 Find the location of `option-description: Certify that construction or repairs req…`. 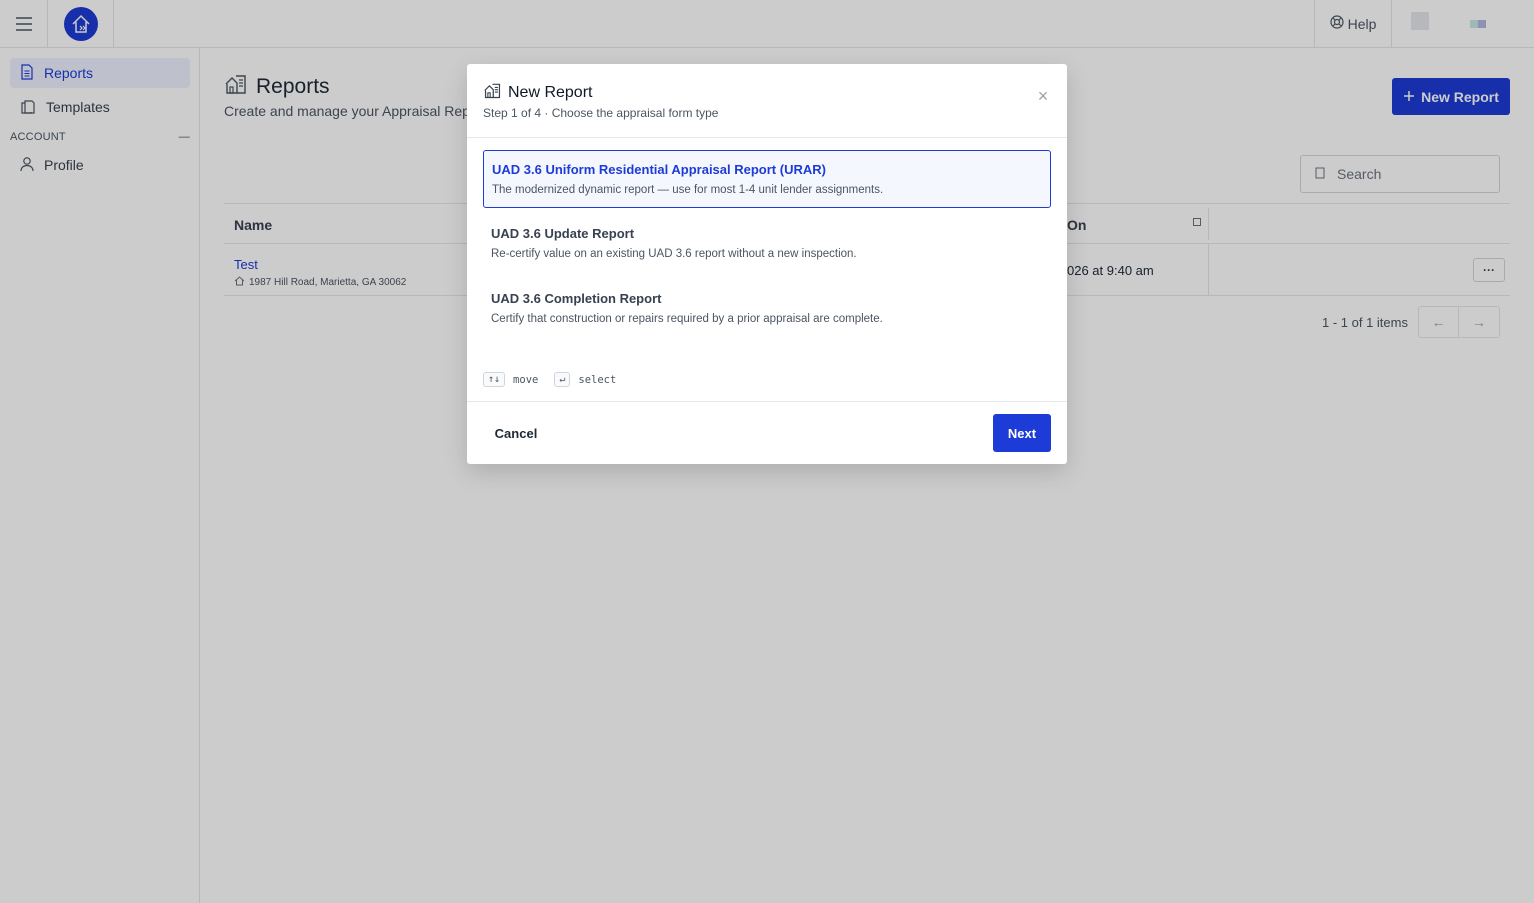

option-description: Certify that construction or repairs req… is located at coordinates (687, 319).